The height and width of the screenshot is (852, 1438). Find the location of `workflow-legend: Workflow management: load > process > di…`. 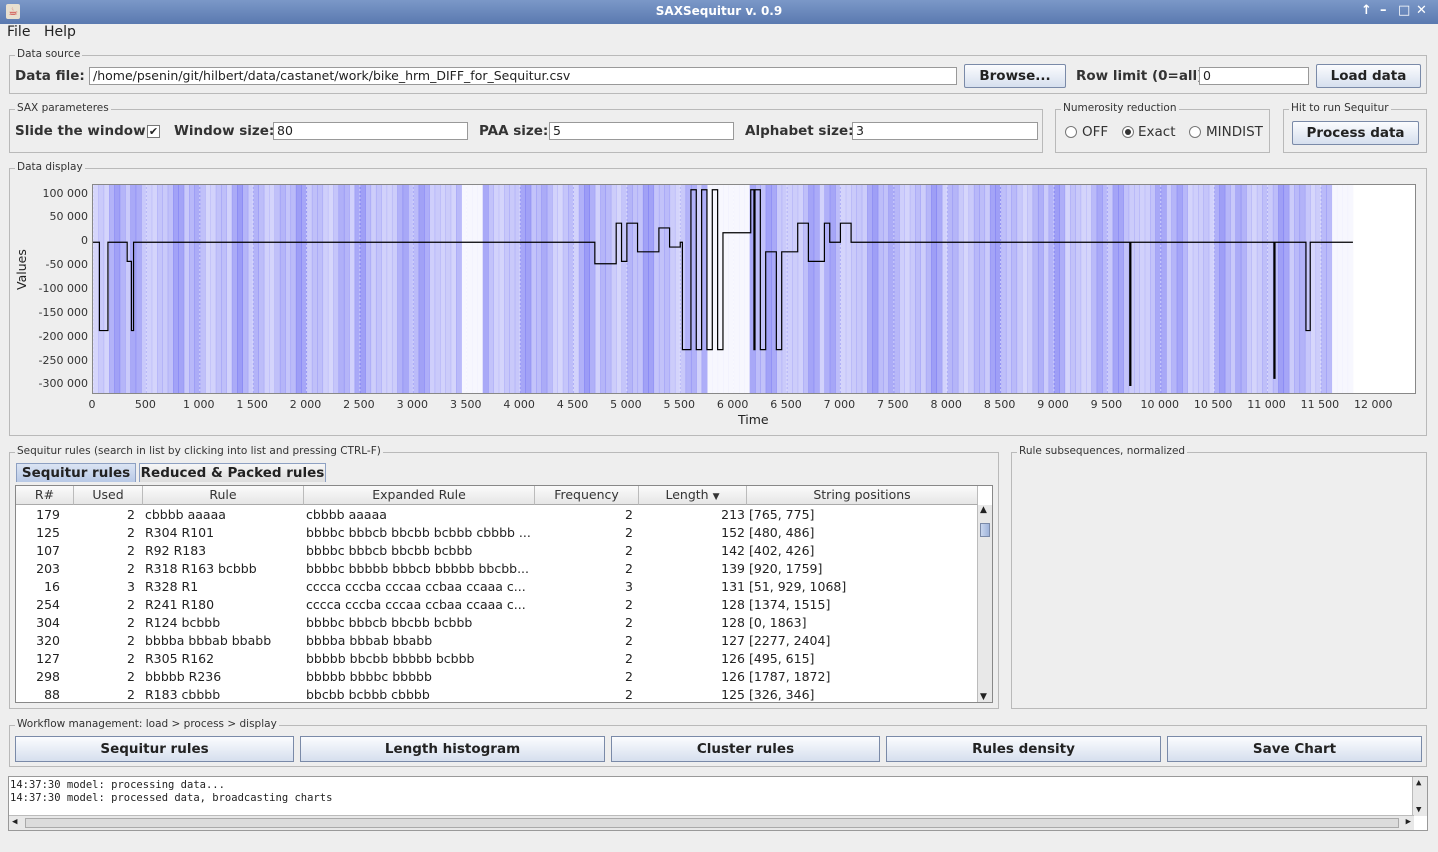

workflow-legend: Workflow management: load > process > di… is located at coordinates (147, 724).